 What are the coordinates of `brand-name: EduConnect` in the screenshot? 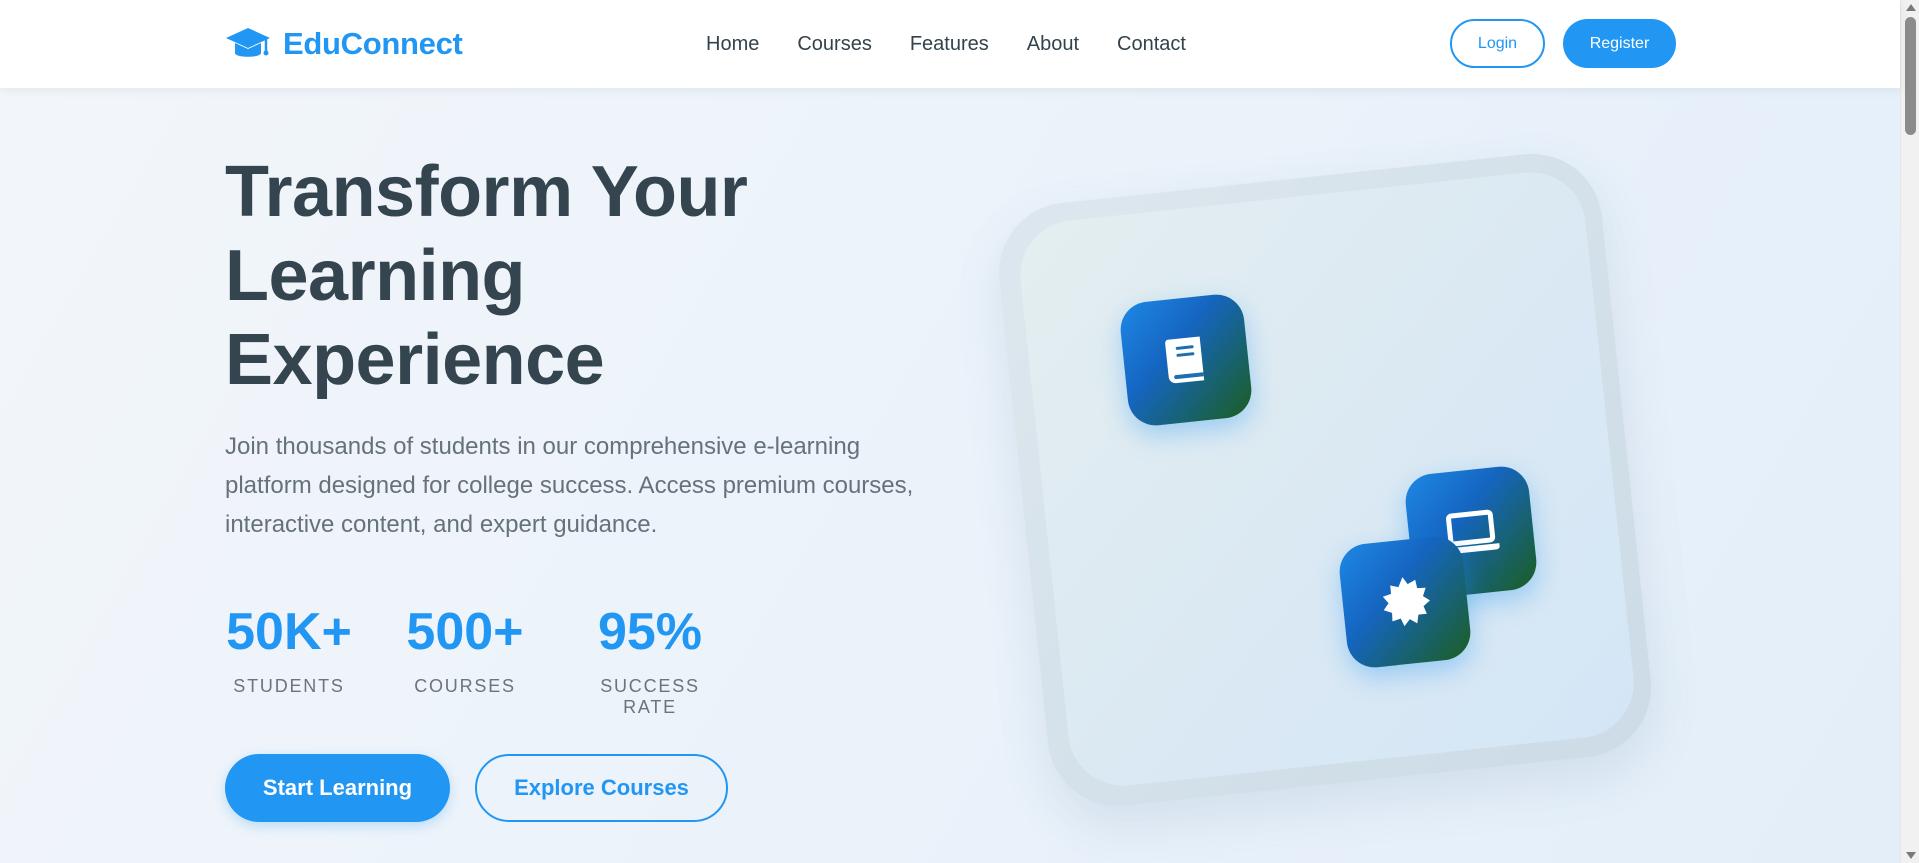 It's located at (373, 43).